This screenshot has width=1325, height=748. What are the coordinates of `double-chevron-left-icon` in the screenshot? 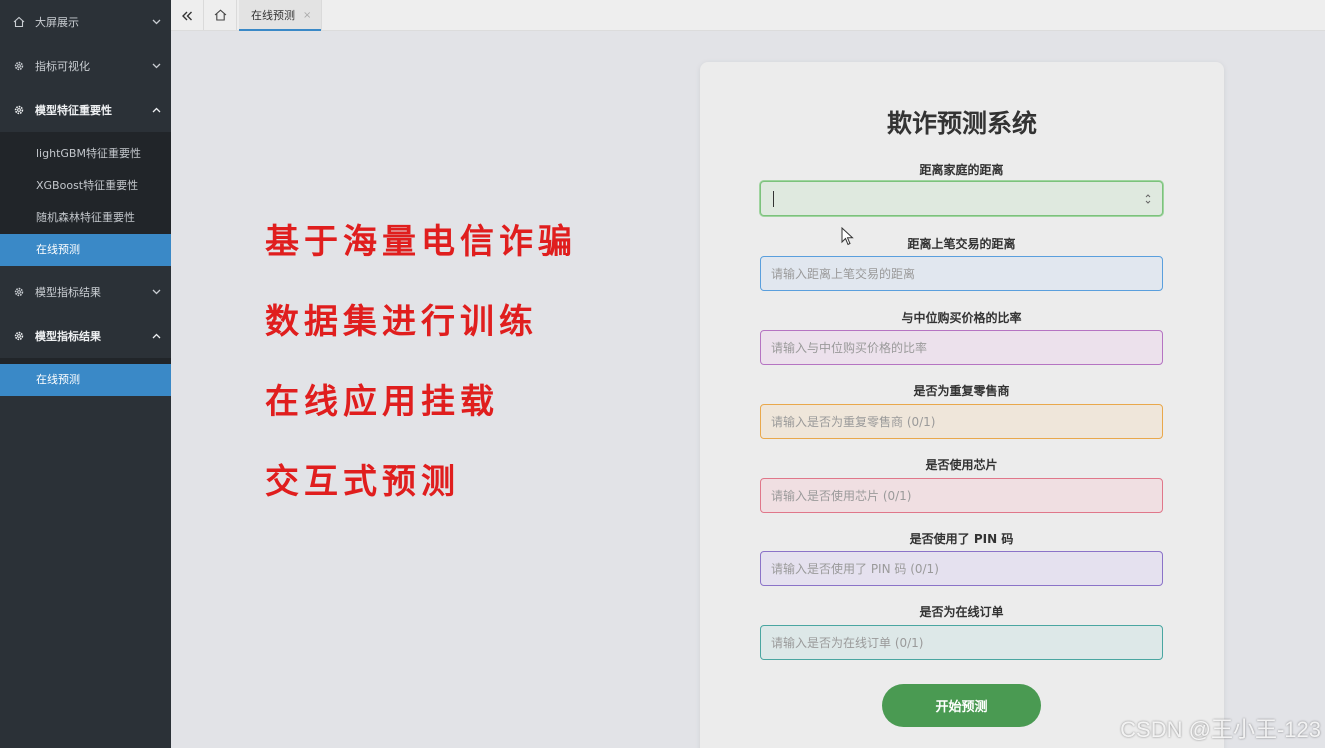 It's located at (187, 15).